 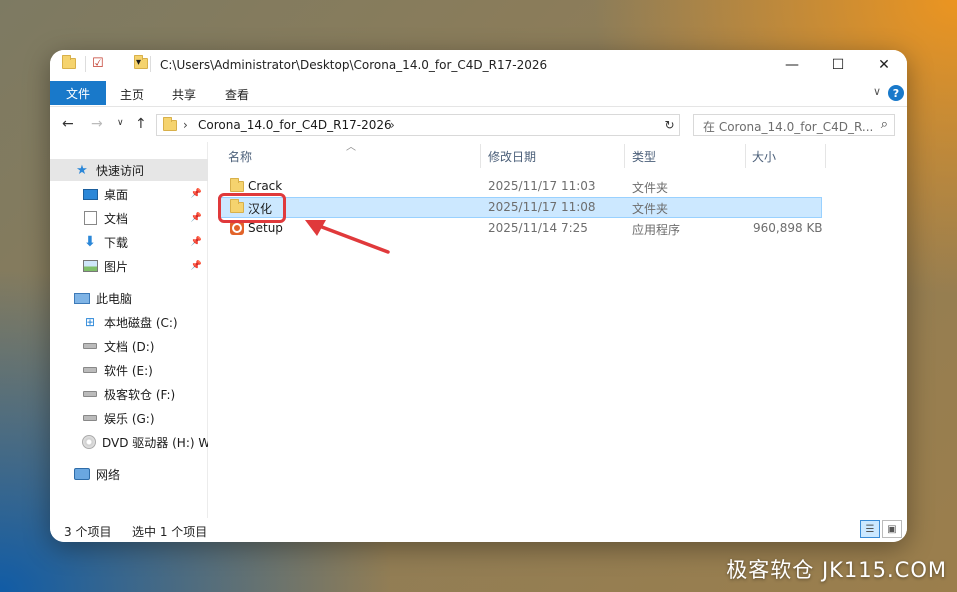 I want to click on sidebar-item-documents: 文档 📌, so click(x=129, y=218).